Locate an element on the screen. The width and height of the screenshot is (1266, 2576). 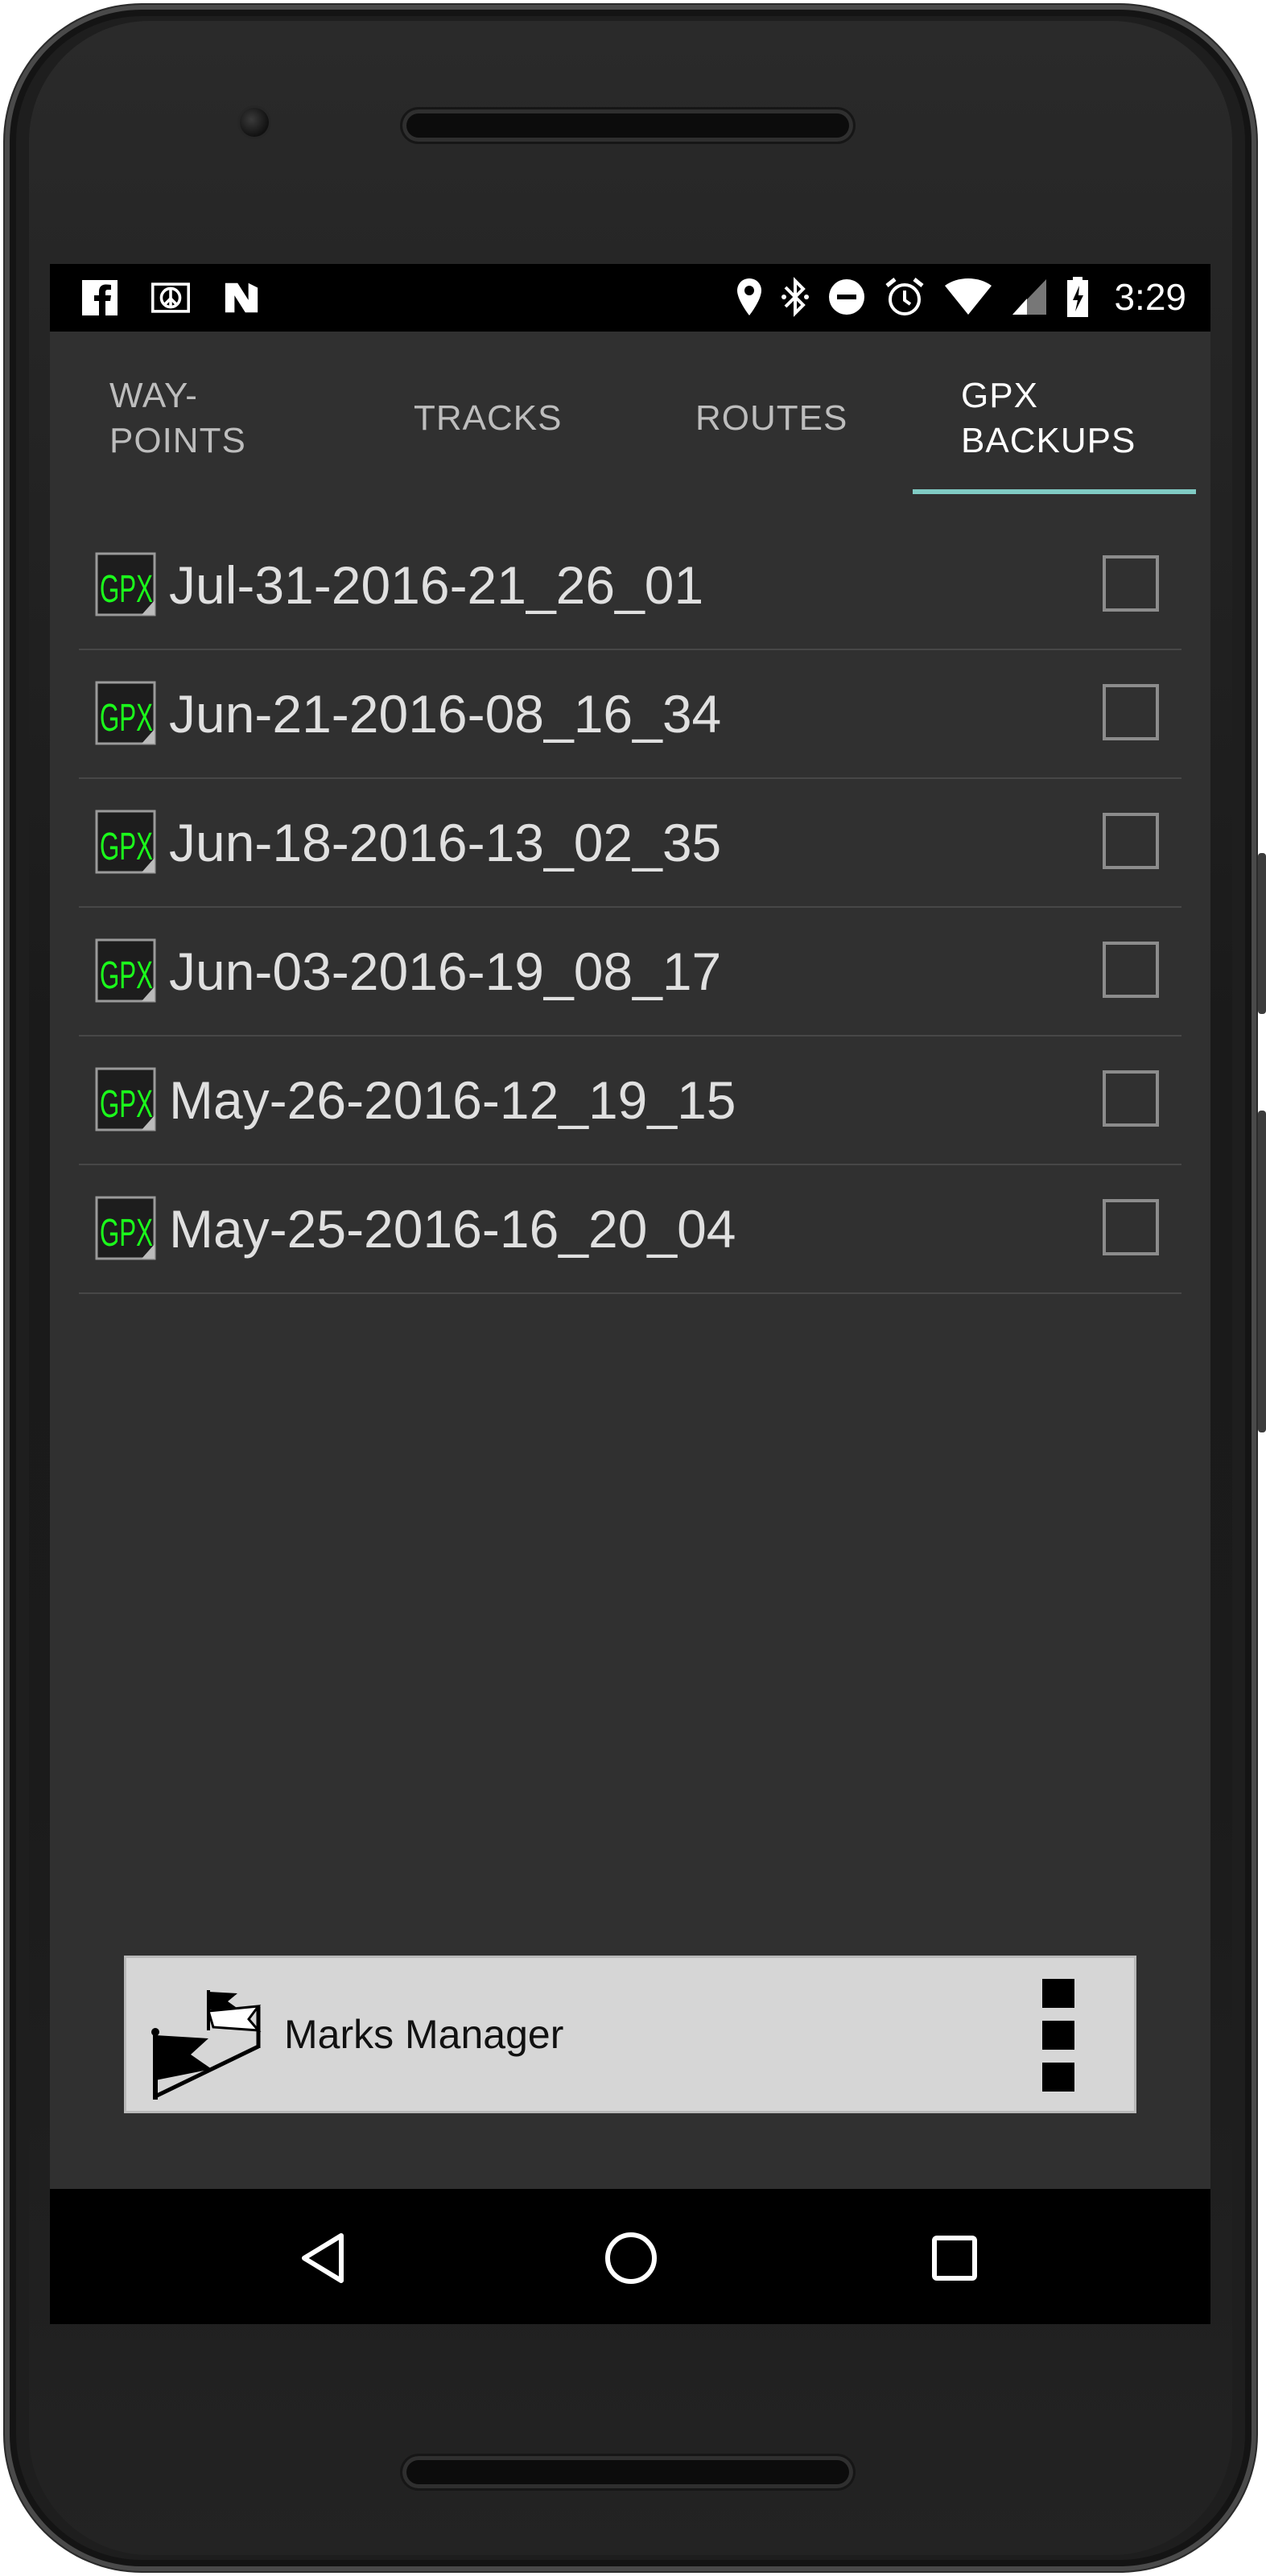
list-item: GPX Jul-31-2016-21_26_01 is located at coordinates (630, 585).